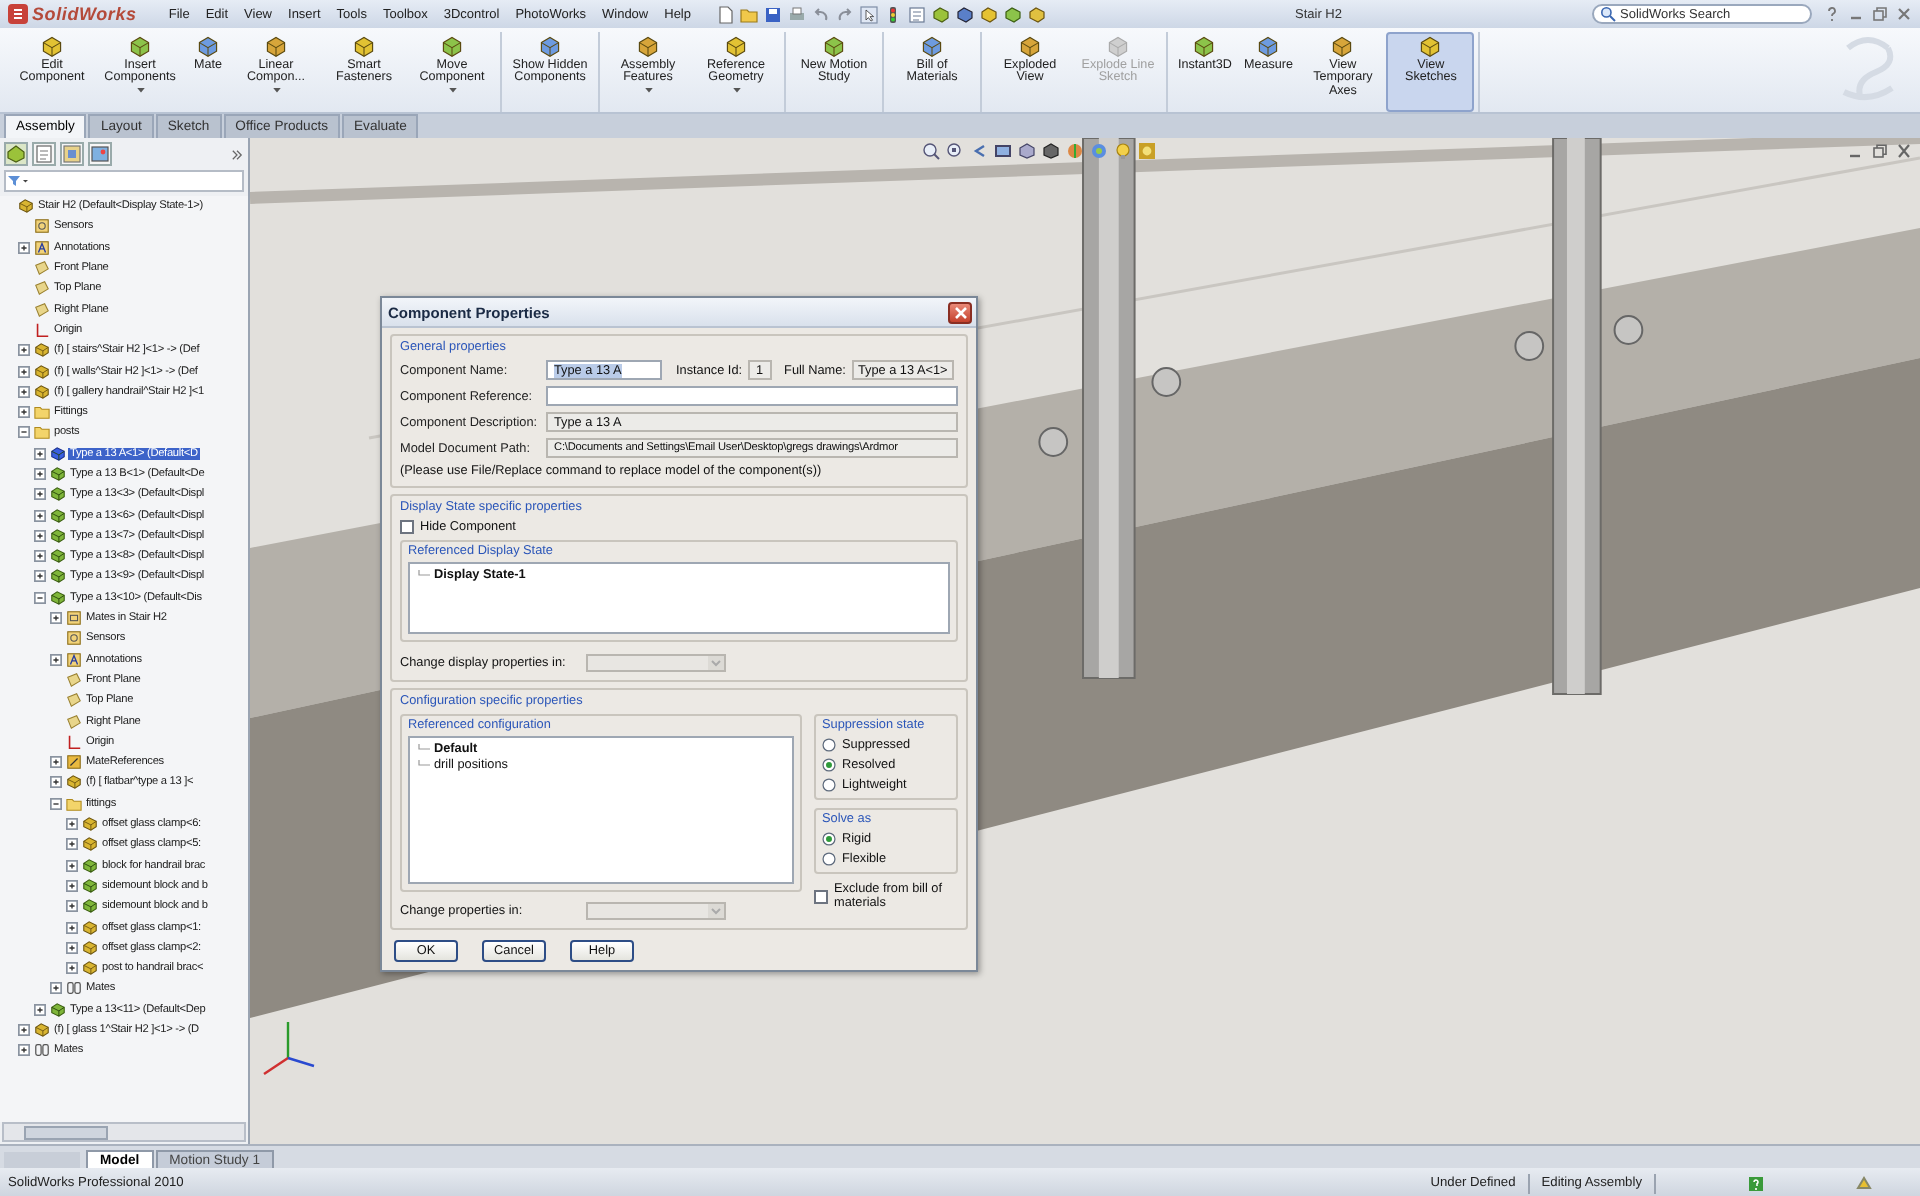 The width and height of the screenshot is (1920, 1196). What do you see at coordinates (74, 741) in the screenshot?
I see `origin-icon` at bounding box center [74, 741].